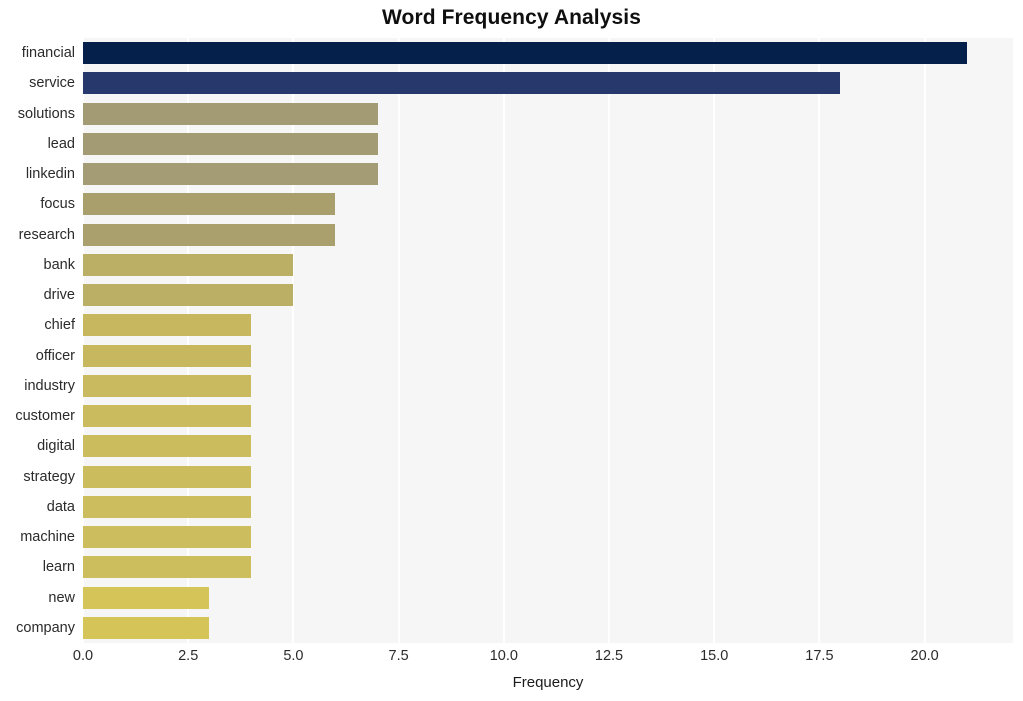 This screenshot has width=1023, height=701. I want to click on y-axis-tick-label: drive, so click(59, 295).